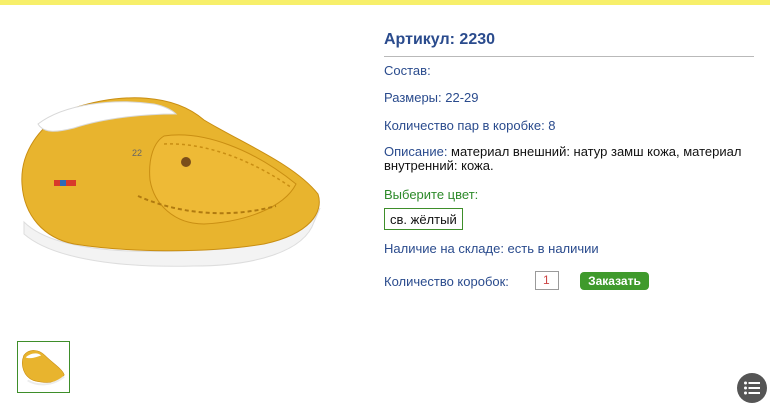 The height and width of the screenshot is (408, 770). What do you see at coordinates (440, 39) in the screenshot?
I see `article-title: Артикул: 2230` at bounding box center [440, 39].